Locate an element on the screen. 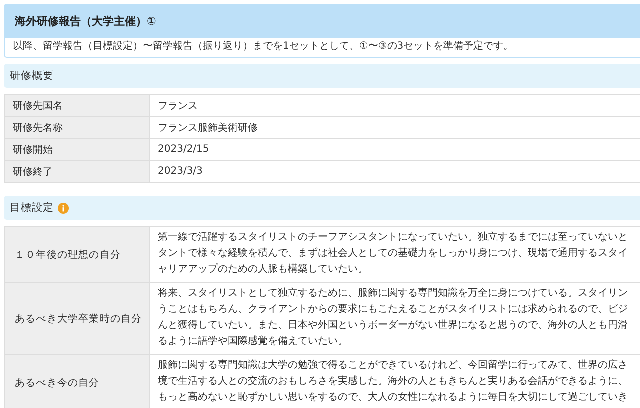  text-line: 将来、スタイリストとして独立するために、服飾に関する専門知識を万全に身につけている。スタイリン is located at coordinates (393, 293).